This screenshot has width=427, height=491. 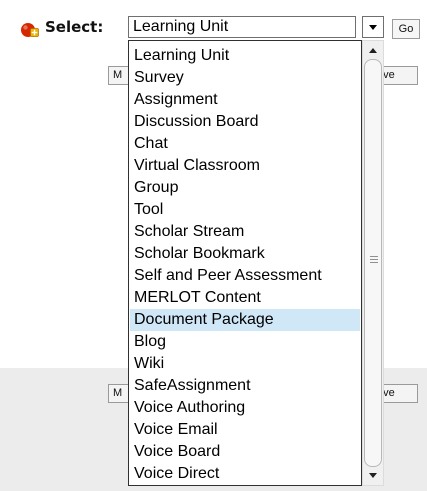 What do you see at coordinates (245, 474) in the screenshot?
I see `option-voice-direct: Voice Direct` at bounding box center [245, 474].